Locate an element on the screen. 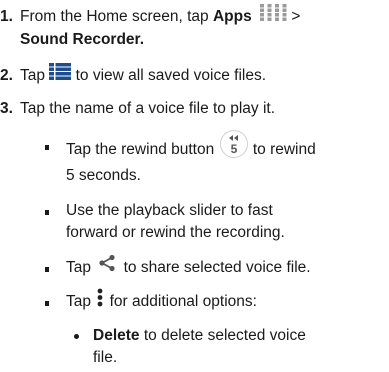 This screenshot has width=389, height=372. sound-recorder-label: Sound Recorder. is located at coordinates (82, 39).